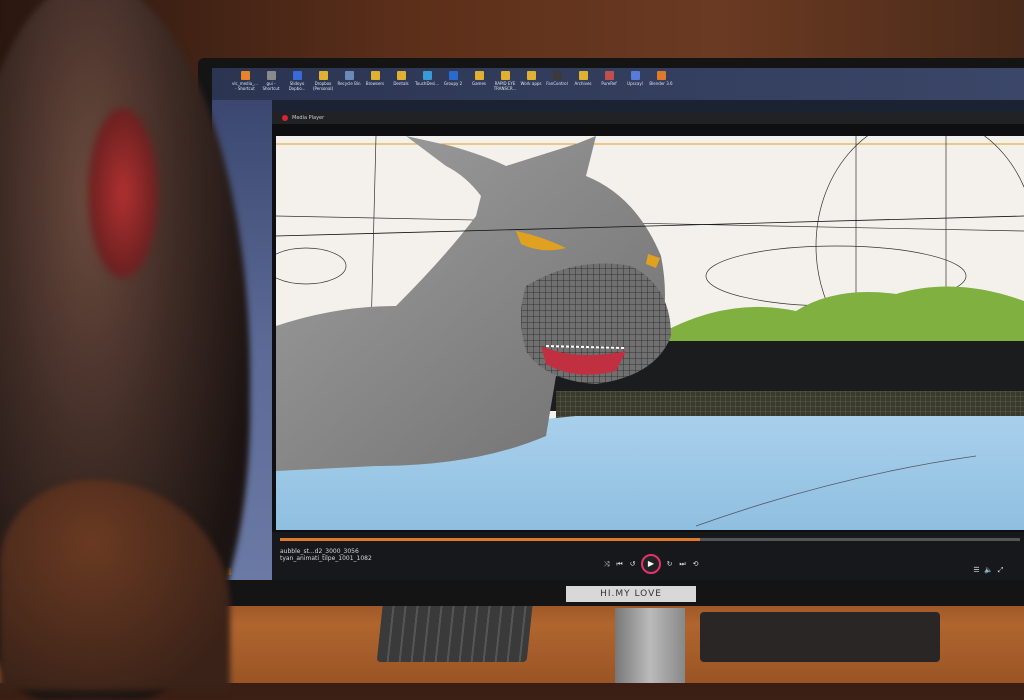 The image size is (1024, 700). I want to click on desktop-icon-top: Upscayl, so click(635, 84).